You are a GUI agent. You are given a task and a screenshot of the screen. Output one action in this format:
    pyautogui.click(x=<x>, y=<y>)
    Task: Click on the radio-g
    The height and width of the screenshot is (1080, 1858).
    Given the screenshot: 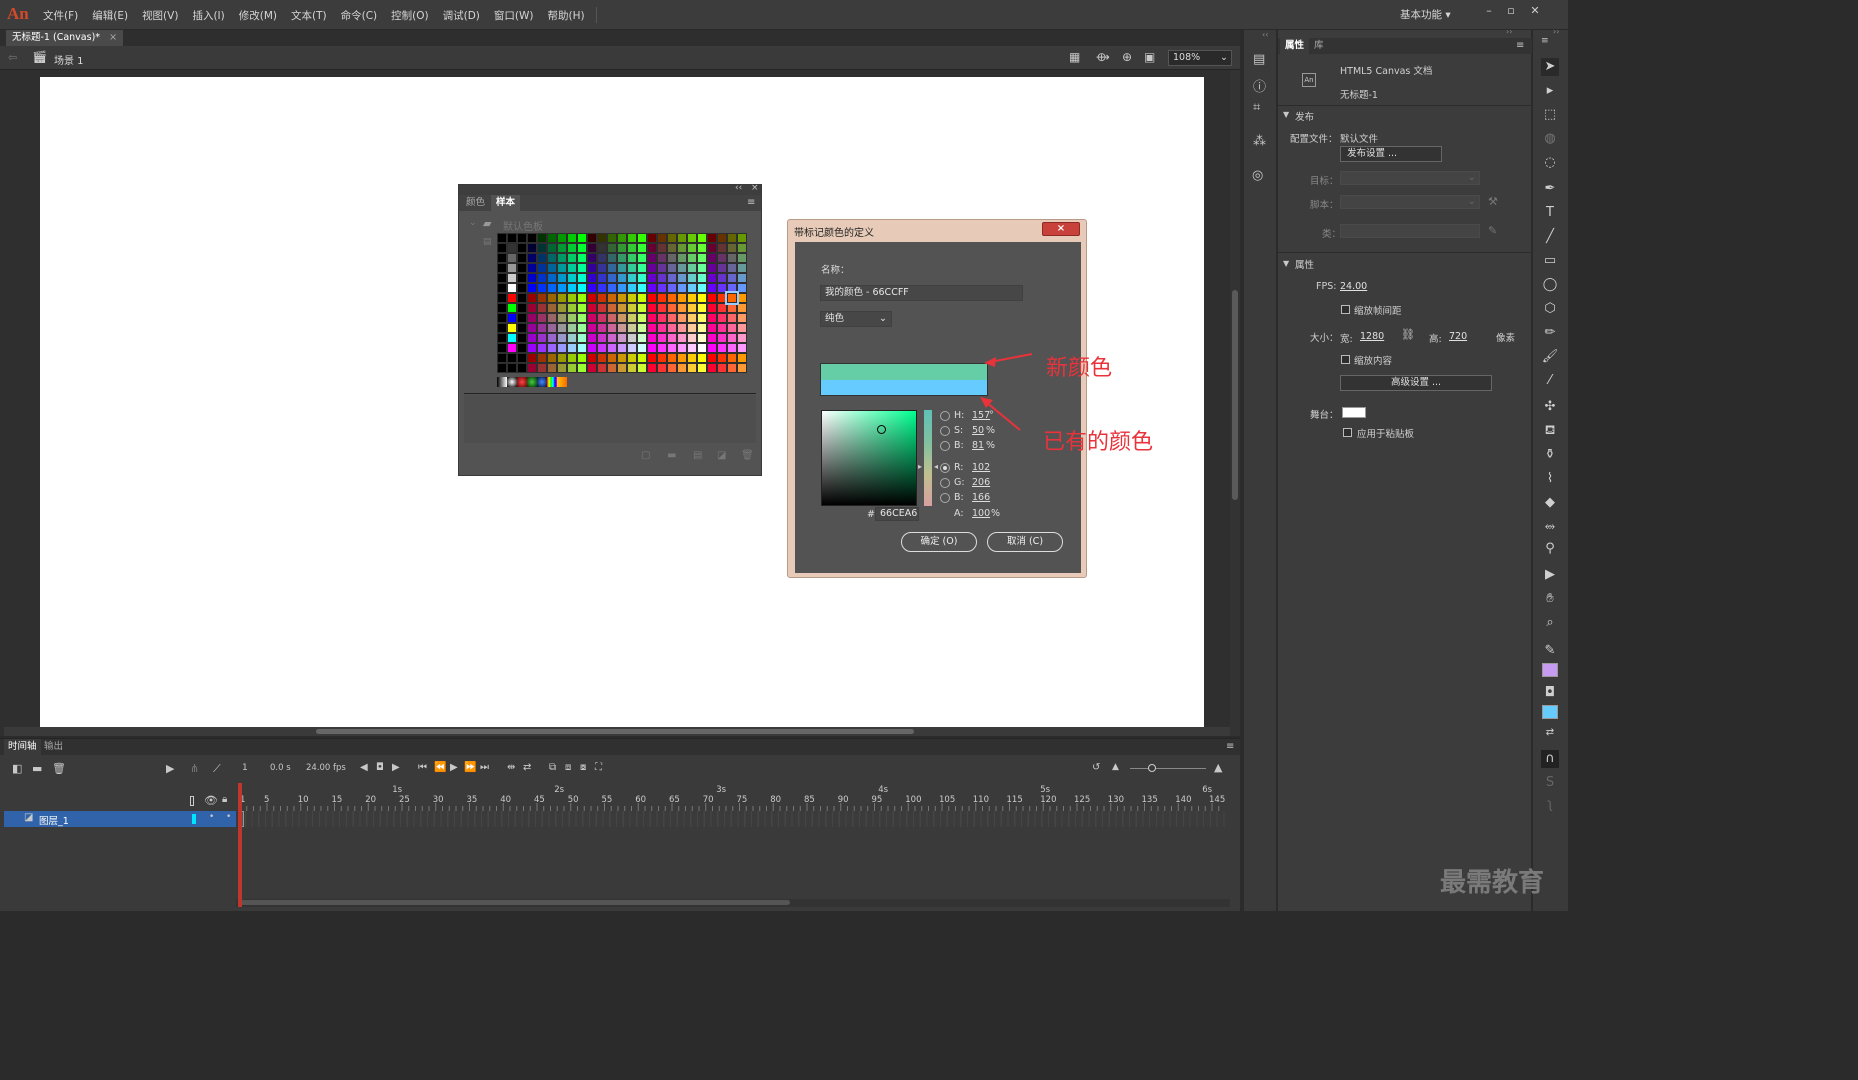 What is the action you would take?
    pyautogui.click(x=945, y=483)
    